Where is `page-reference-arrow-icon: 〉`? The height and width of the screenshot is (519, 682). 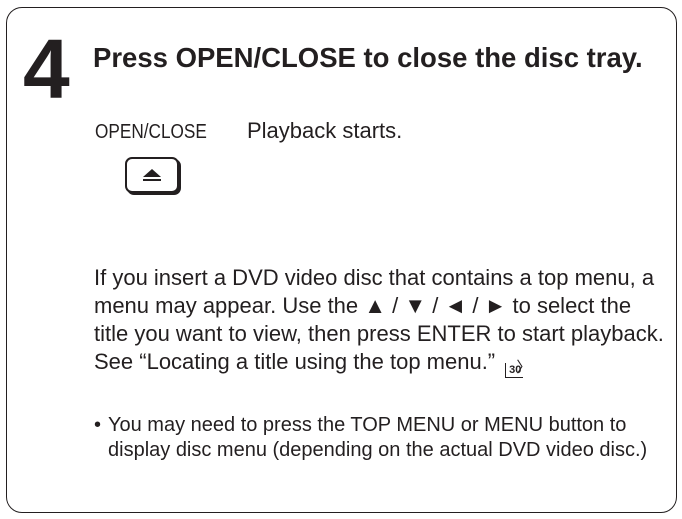 page-reference-arrow-icon: 〉 is located at coordinates (524, 367).